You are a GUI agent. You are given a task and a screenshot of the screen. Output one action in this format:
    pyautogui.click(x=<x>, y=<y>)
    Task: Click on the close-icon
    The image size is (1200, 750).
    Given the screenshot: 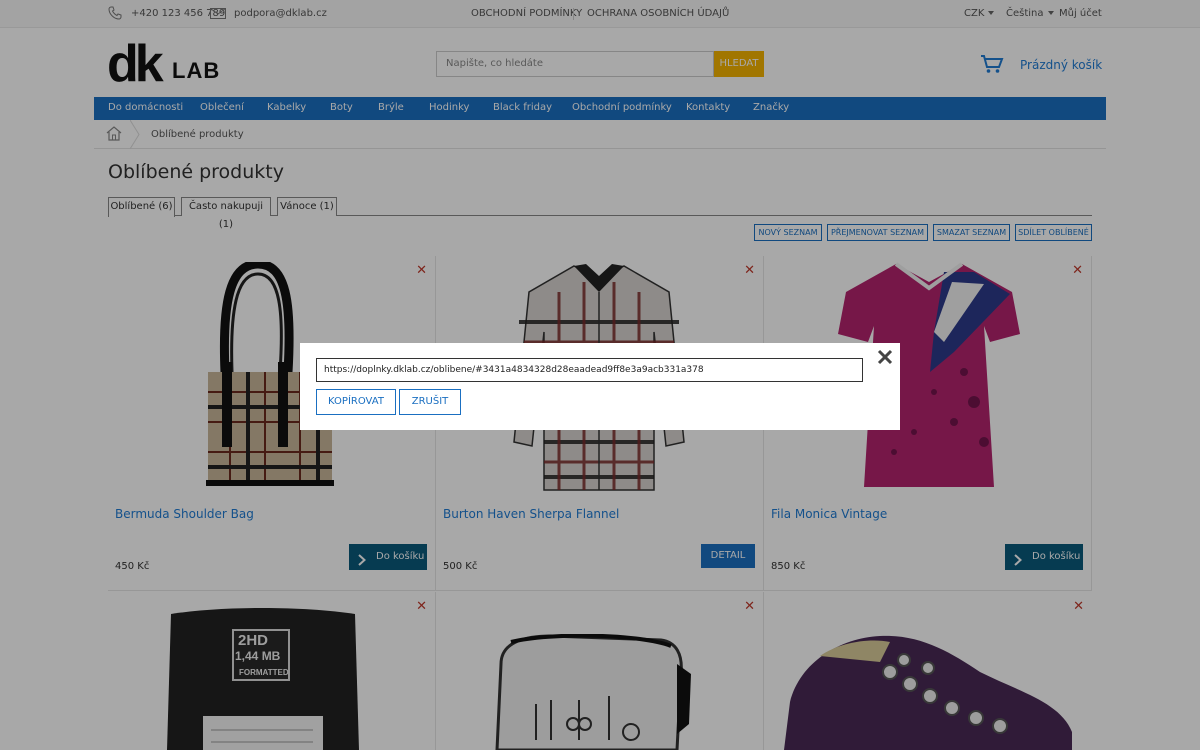 What is the action you would take?
    pyautogui.click(x=885, y=357)
    